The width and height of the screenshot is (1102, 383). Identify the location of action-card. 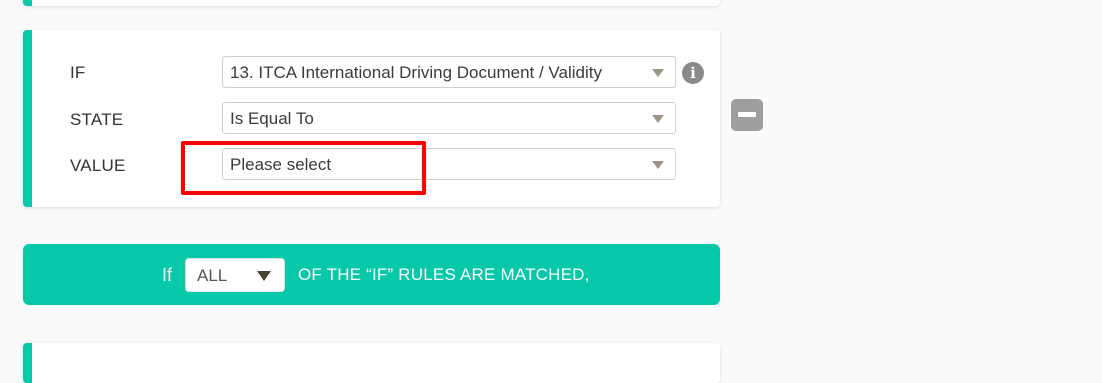
(371, 363).